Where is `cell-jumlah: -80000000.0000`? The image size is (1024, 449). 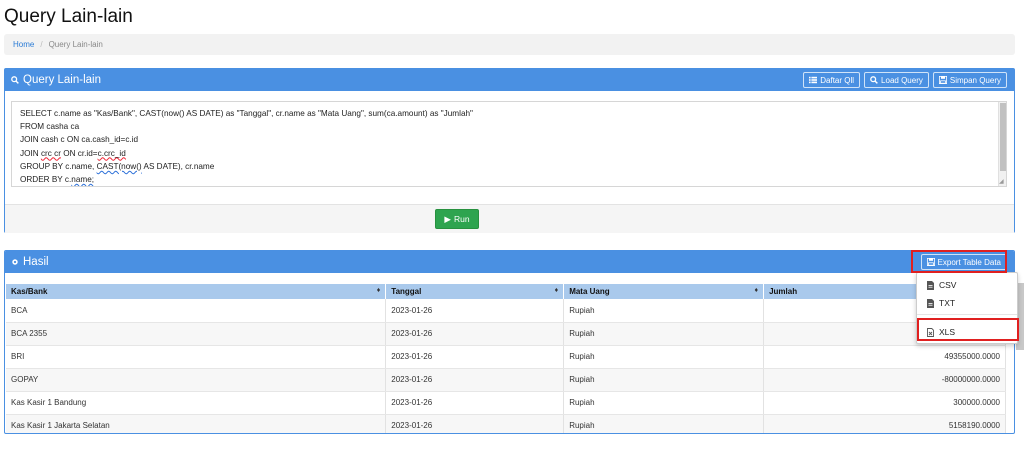
cell-jumlah: -80000000.0000 is located at coordinates (884, 380).